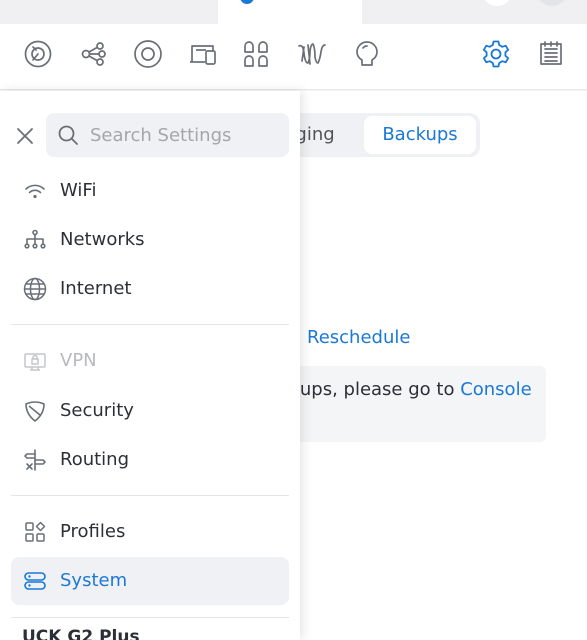 This screenshot has width=587, height=640. What do you see at coordinates (420, 135) in the screenshot?
I see `tab-backups: Backups` at bounding box center [420, 135].